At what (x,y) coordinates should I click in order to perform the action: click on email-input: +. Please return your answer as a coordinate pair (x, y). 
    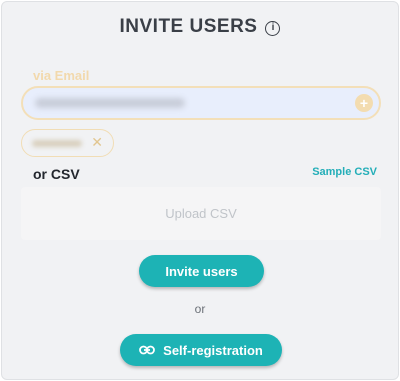
    Looking at the image, I should click on (201, 103).